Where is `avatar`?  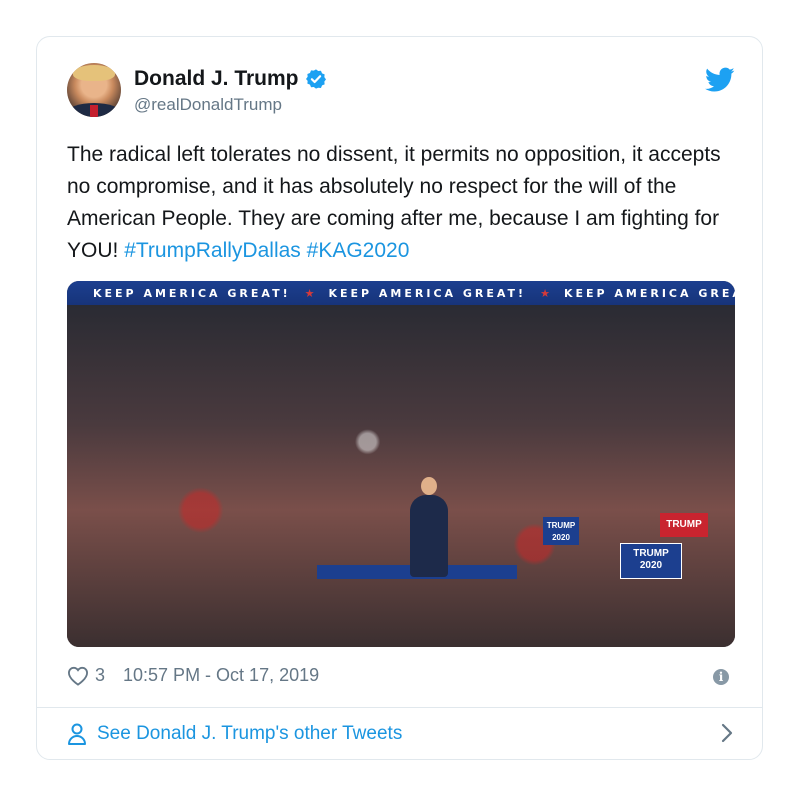 avatar is located at coordinates (94, 90).